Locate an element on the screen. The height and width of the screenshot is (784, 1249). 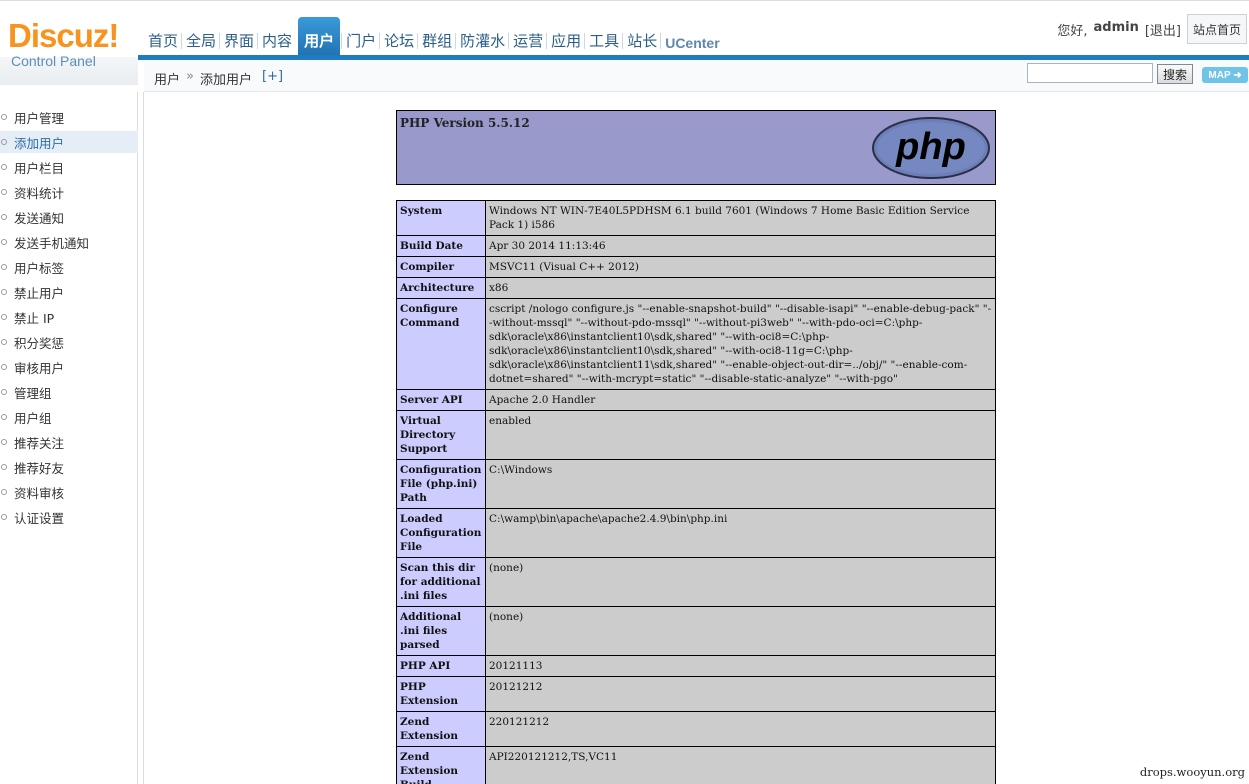
table-row: Zend Extension BuildAPI220121212,TS,VC11 is located at coordinates (696, 765).